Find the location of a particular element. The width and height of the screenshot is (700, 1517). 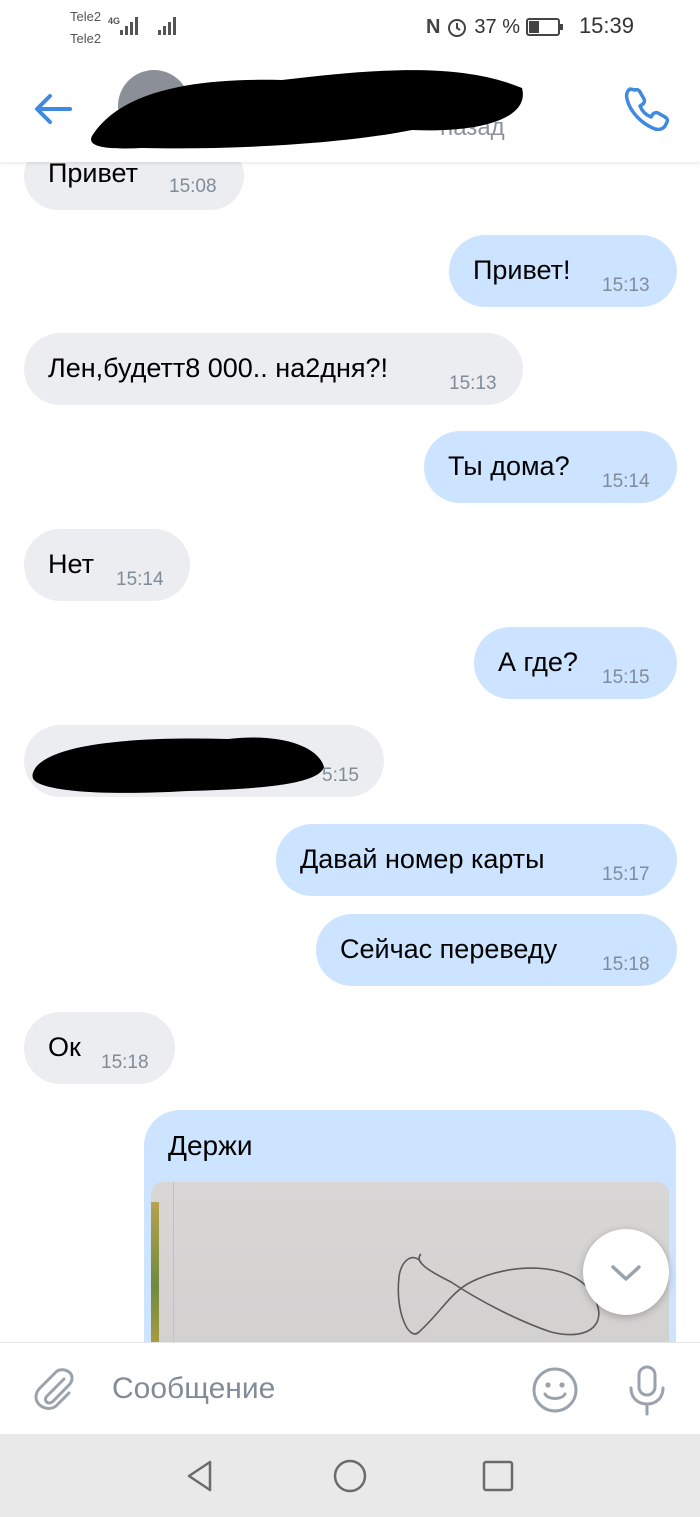

nav-home-button is located at coordinates (350, 1476).